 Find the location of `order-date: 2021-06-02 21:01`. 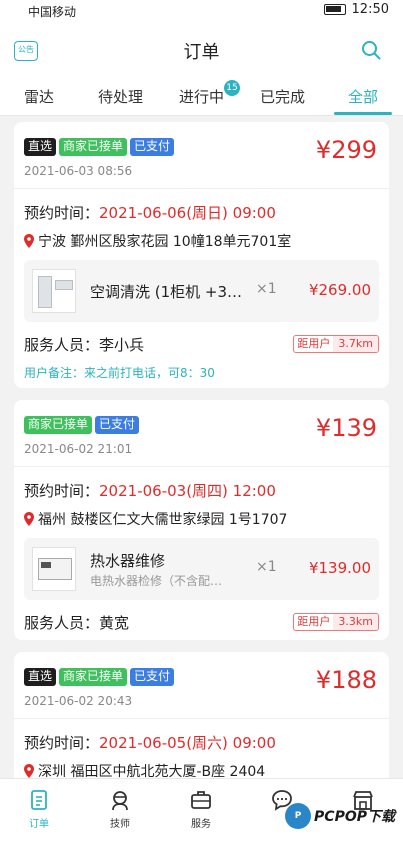

order-date: 2021-06-02 21:01 is located at coordinates (78, 449).